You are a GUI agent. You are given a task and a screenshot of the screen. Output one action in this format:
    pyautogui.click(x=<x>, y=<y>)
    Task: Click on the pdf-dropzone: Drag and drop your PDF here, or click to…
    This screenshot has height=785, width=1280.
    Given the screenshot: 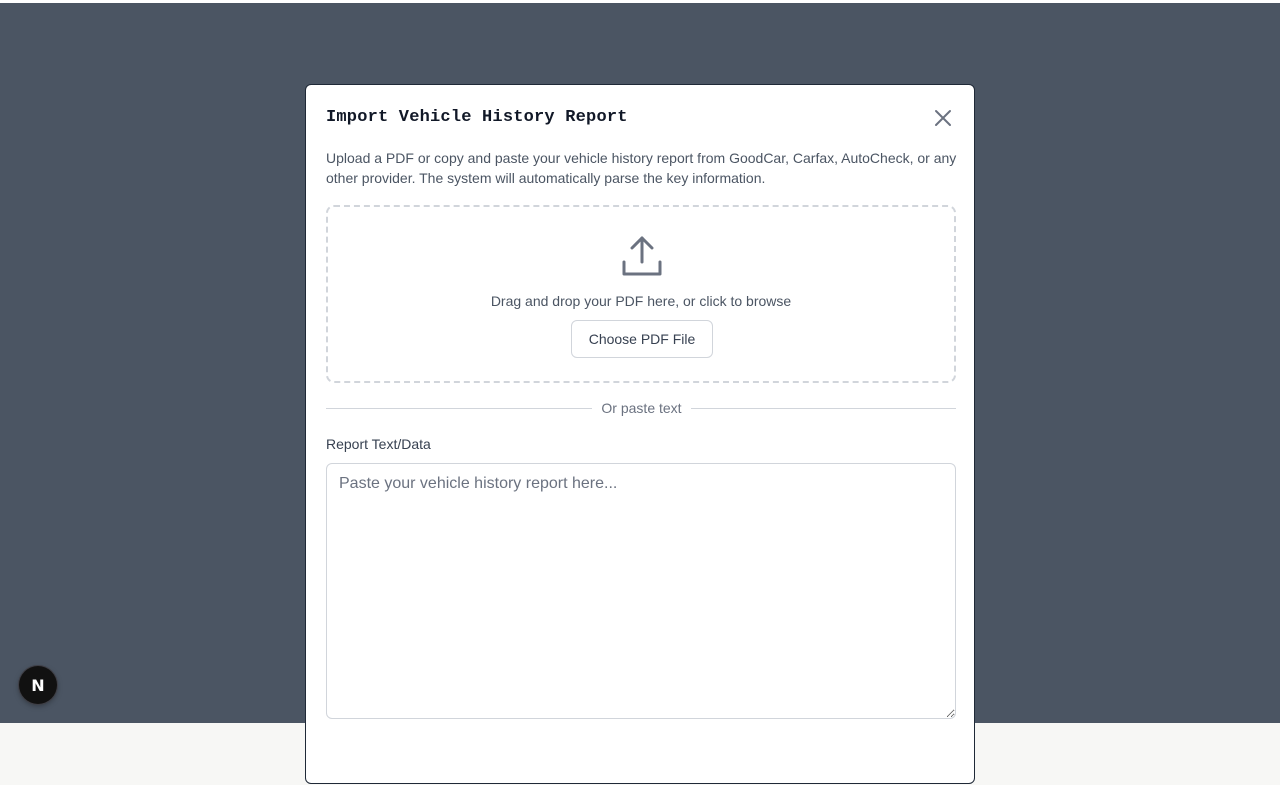 What is the action you would take?
    pyautogui.click(x=641, y=294)
    